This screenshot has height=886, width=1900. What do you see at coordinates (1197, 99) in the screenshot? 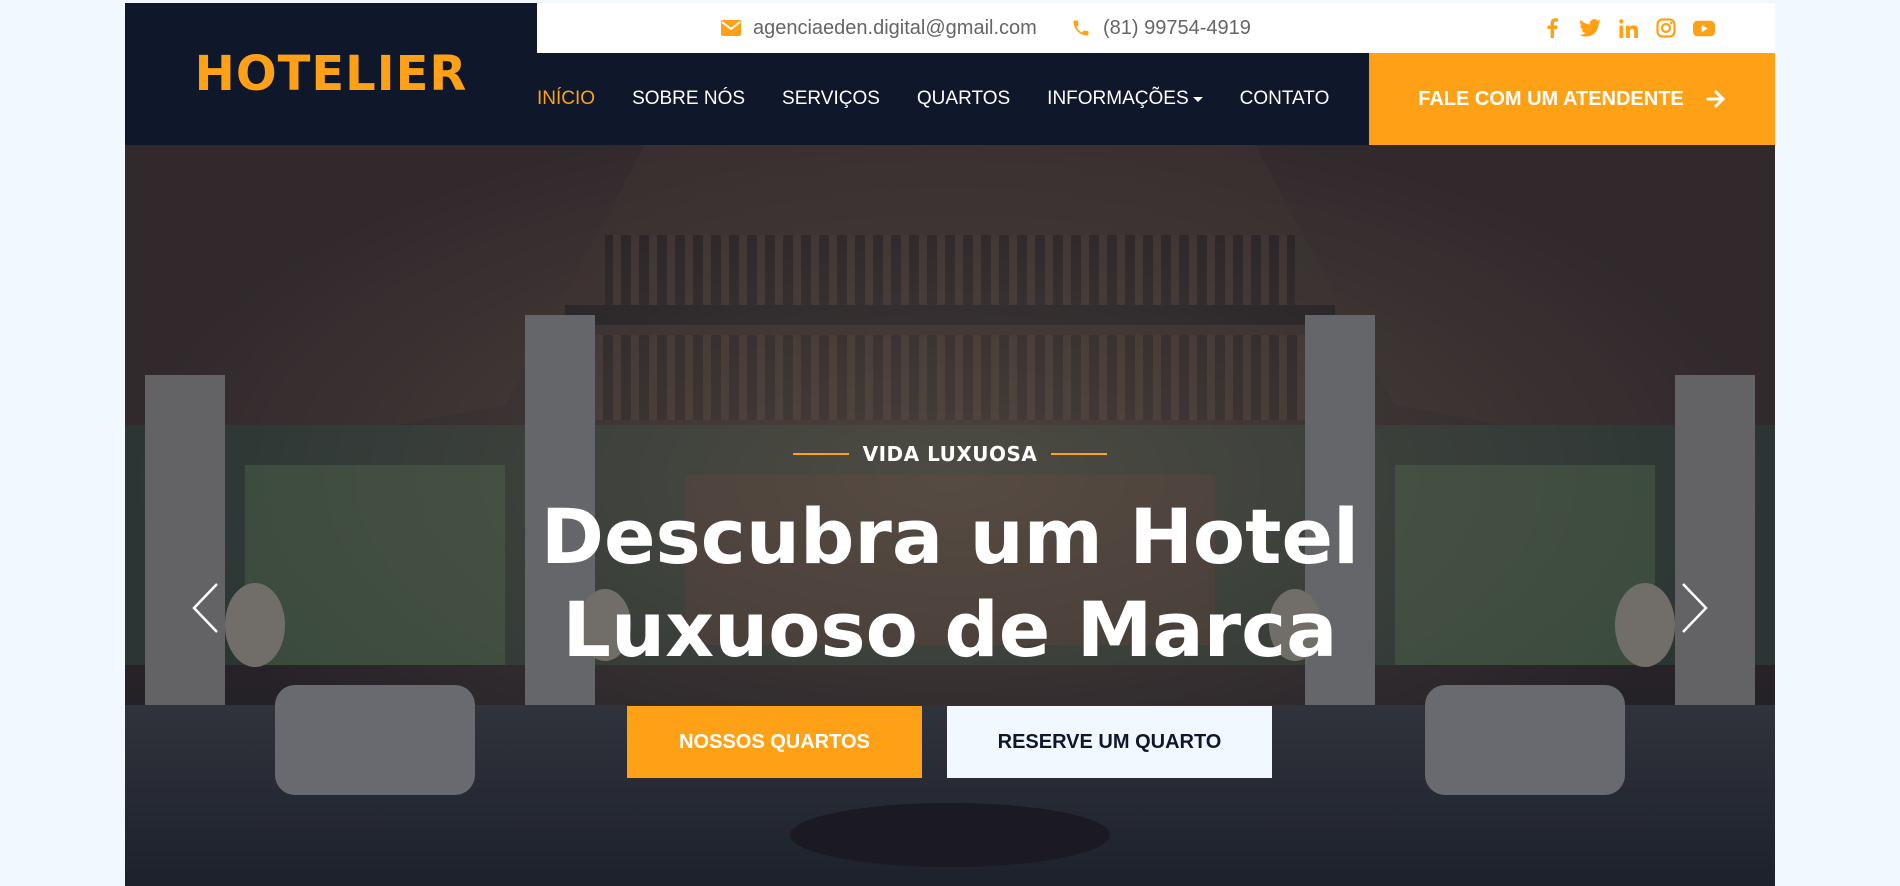
I see `caret-down-icon` at bounding box center [1197, 99].